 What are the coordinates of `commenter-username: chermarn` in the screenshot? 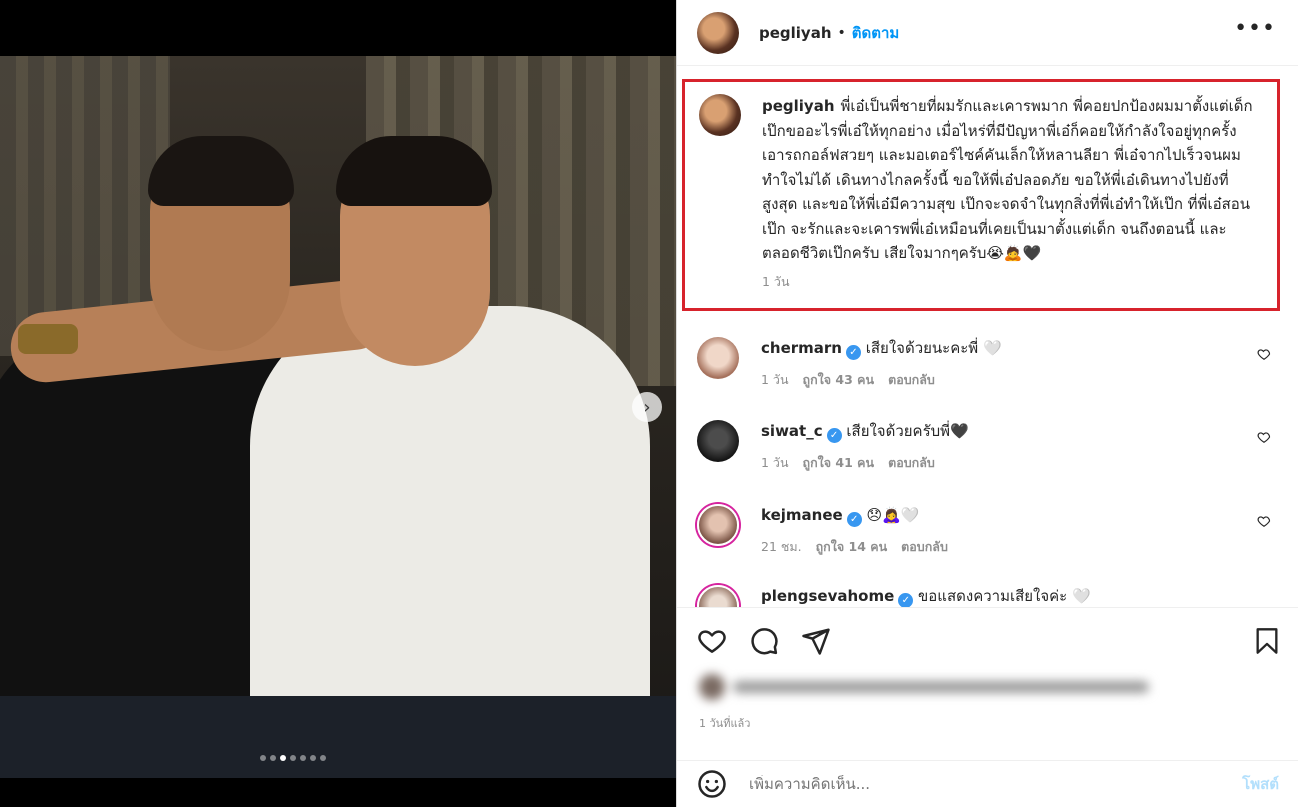 It's located at (801, 348).